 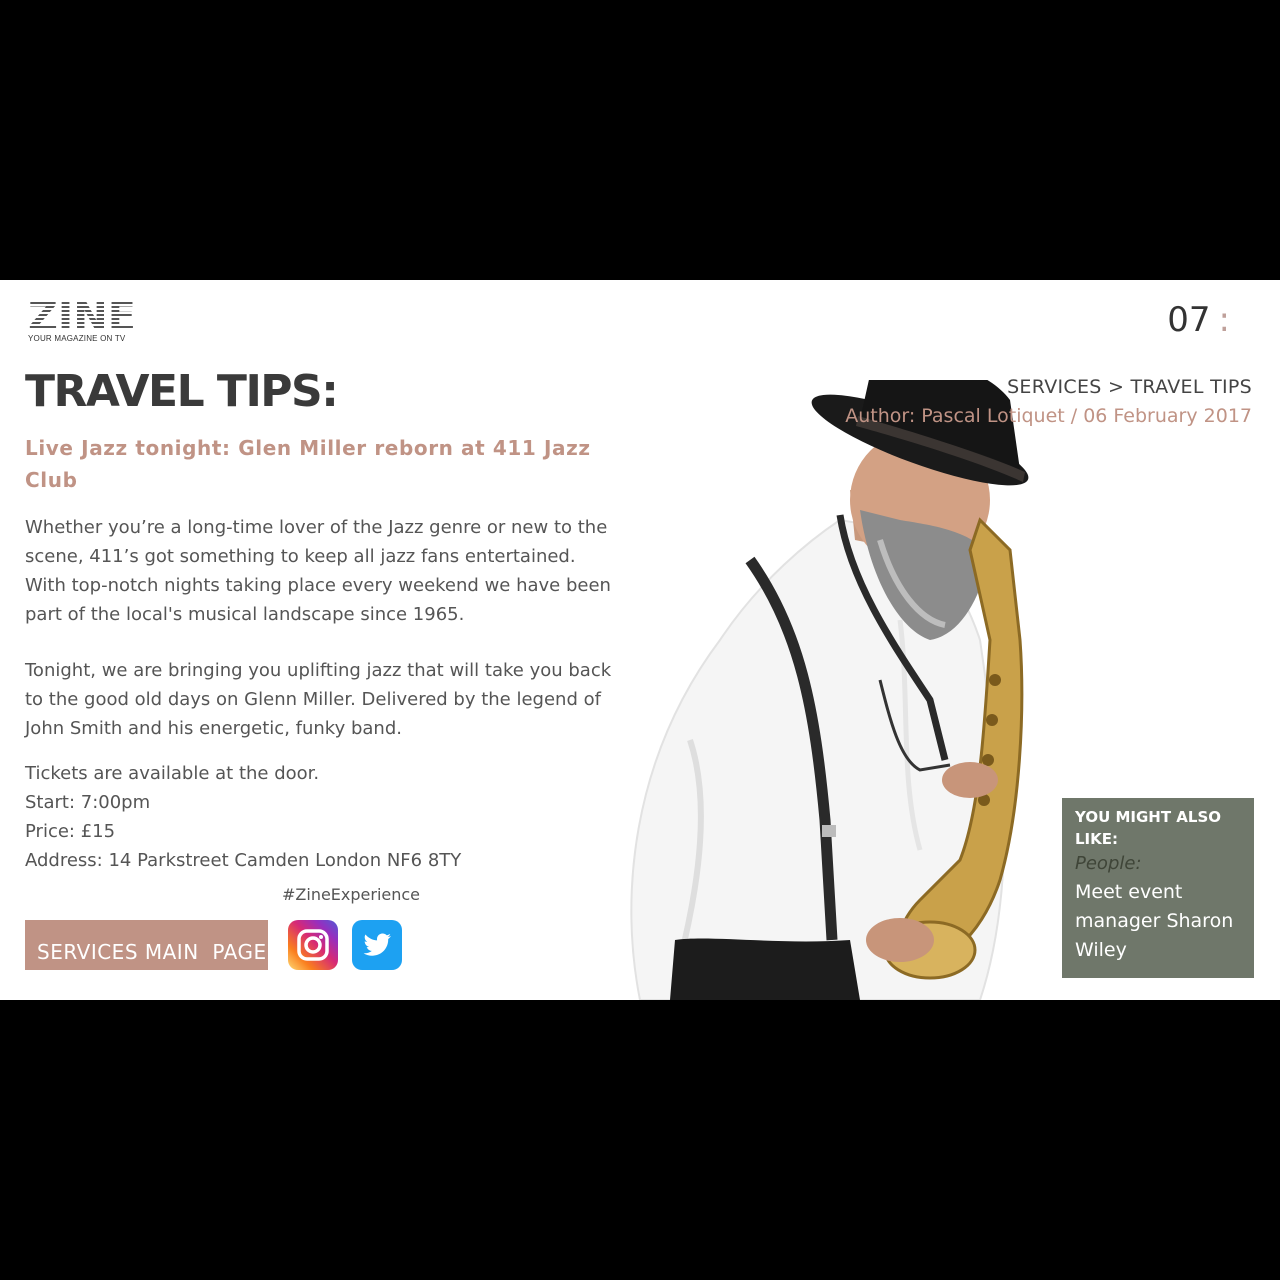 I want to click on related-link: Meet event manager Sharon Wiley, so click(x=1158, y=921).